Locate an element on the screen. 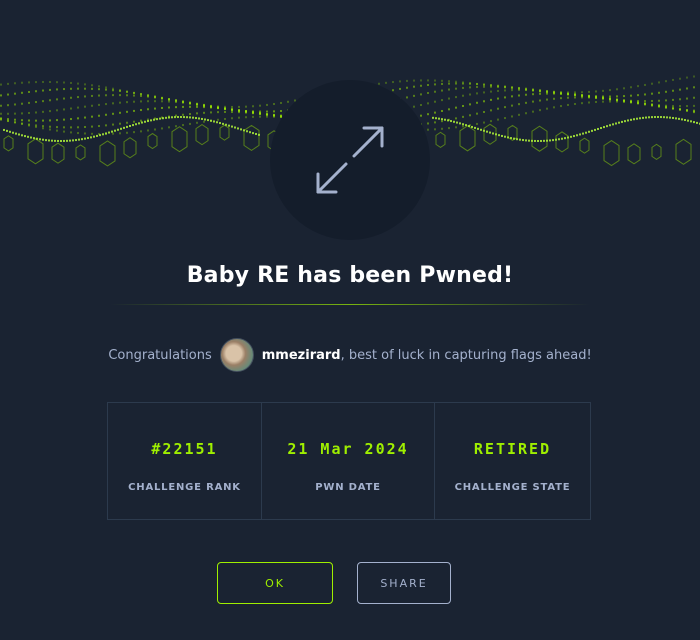 The image size is (700, 640). title-divider is located at coordinates (350, 304).